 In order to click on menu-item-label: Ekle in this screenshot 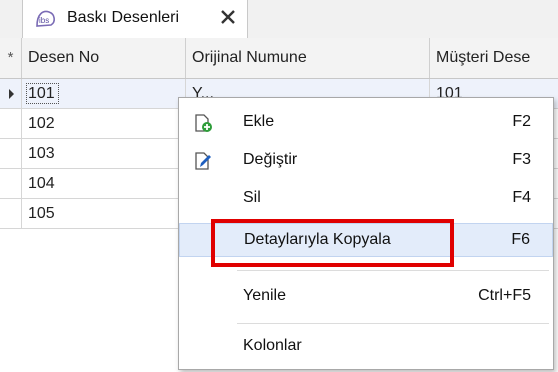, I will do `click(259, 121)`.